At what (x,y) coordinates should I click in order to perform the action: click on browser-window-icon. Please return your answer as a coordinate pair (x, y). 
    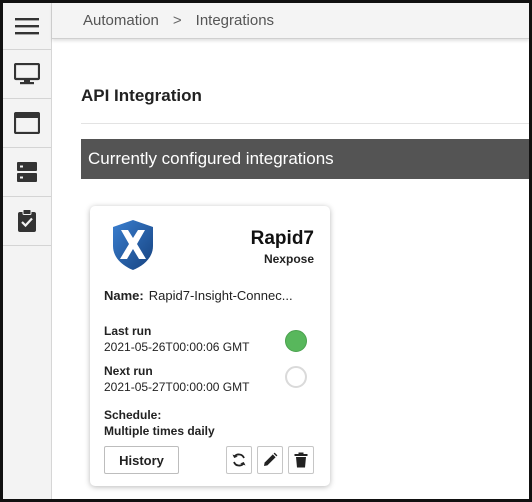
    Looking at the image, I should click on (27, 123).